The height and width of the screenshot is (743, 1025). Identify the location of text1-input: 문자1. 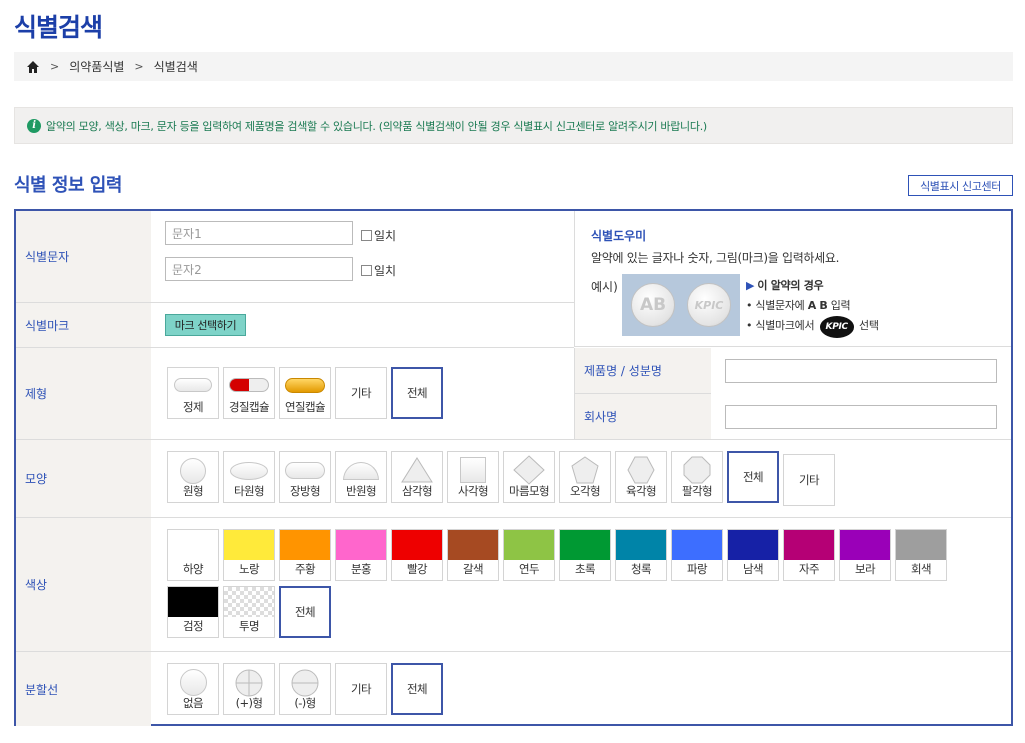
(259, 233).